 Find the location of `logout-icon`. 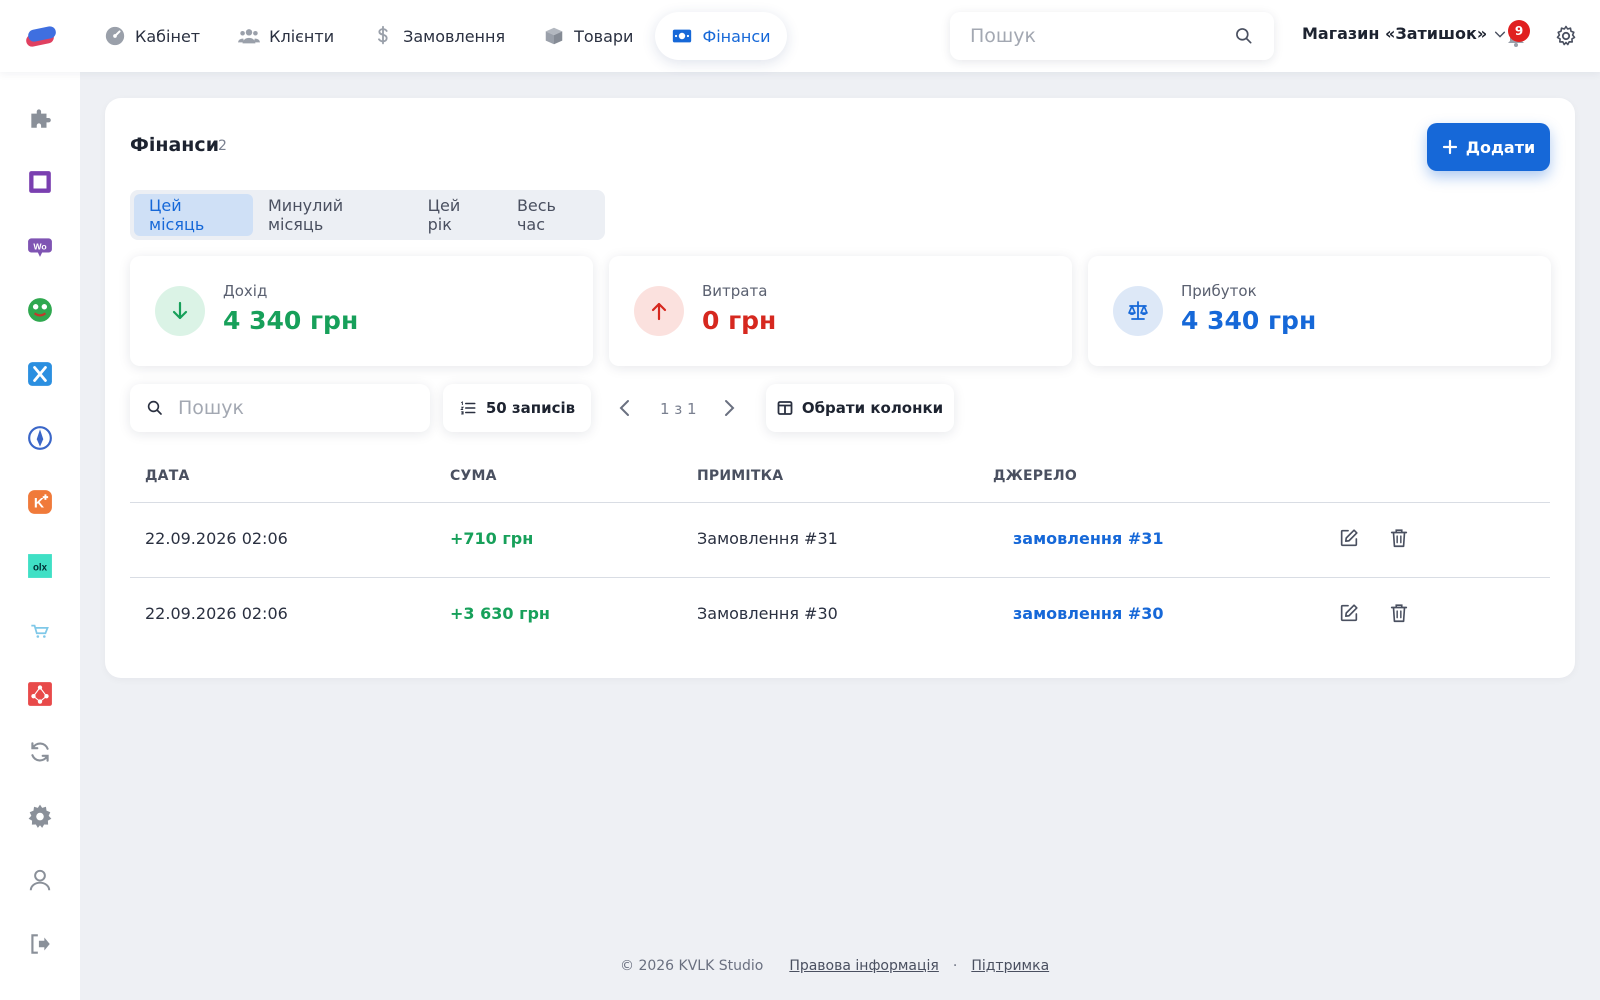

logout-icon is located at coordinates (40, 944).